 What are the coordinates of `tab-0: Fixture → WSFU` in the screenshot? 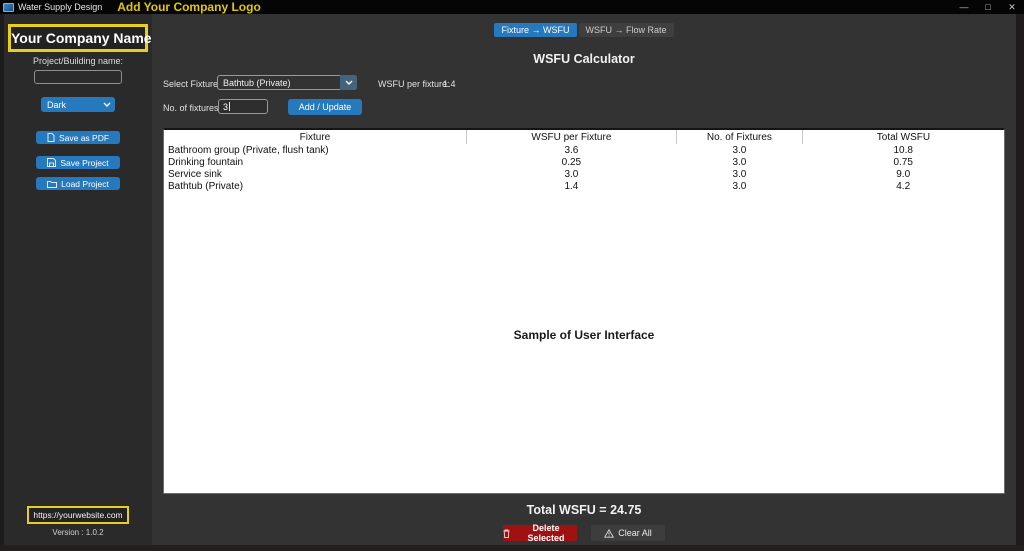 It's located at (535, 30).